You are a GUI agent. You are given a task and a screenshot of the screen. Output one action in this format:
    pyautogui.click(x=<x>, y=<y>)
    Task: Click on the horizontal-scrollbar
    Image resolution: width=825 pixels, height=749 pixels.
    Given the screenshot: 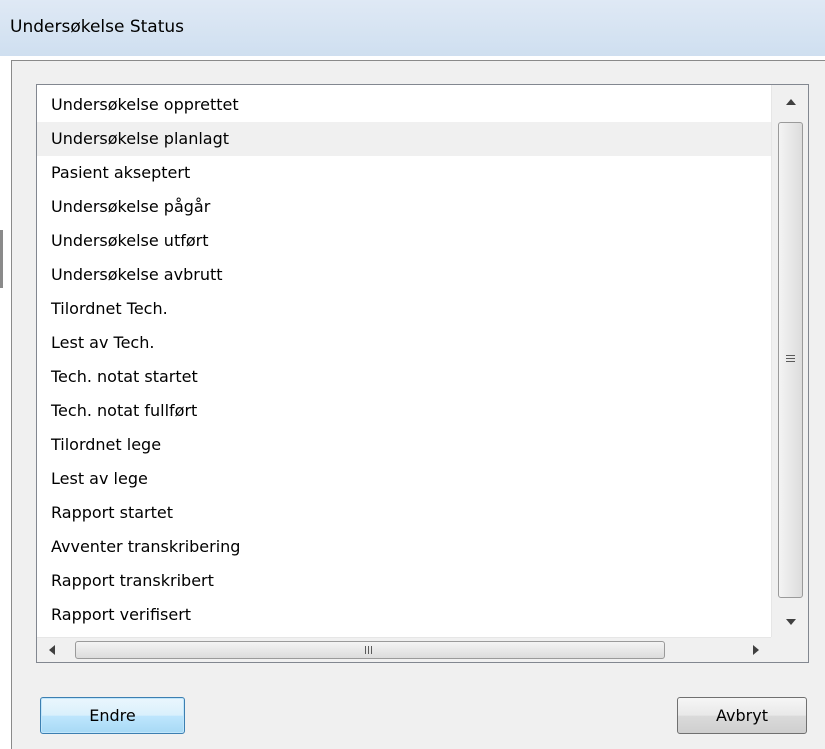 What is the action you would take?
    pyautogui.click(x=404, y=649)
    